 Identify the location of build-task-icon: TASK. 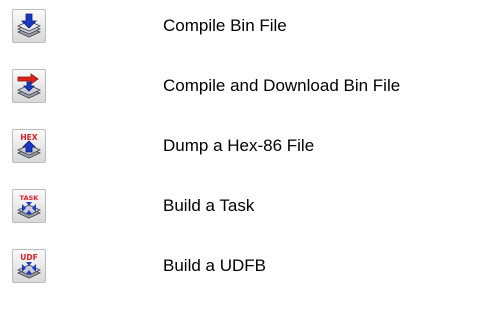
(29, 206).